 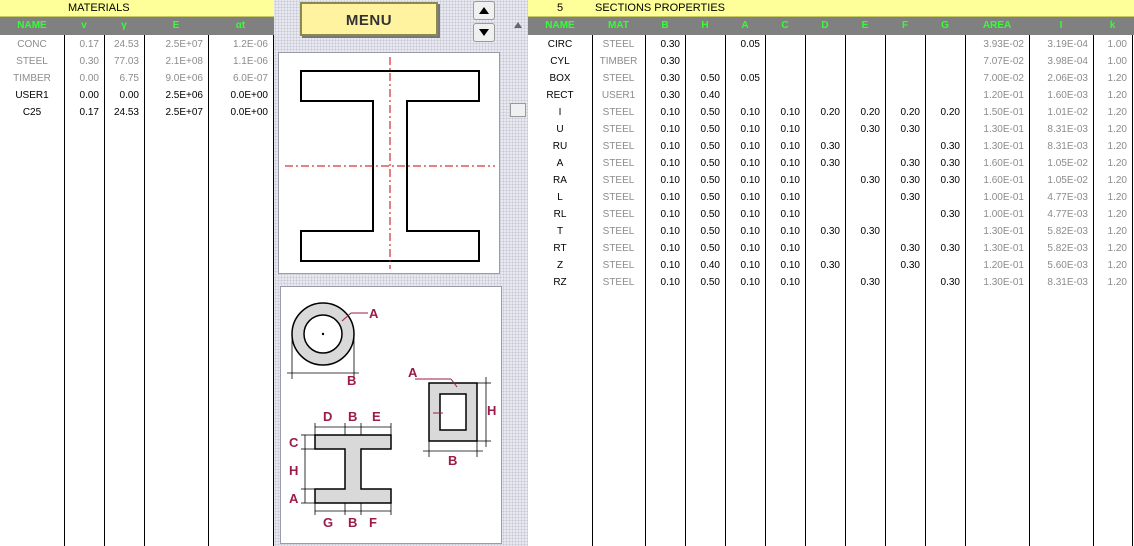 I want to click on table-cell-name: CIRC, so click(x=560, y=44).